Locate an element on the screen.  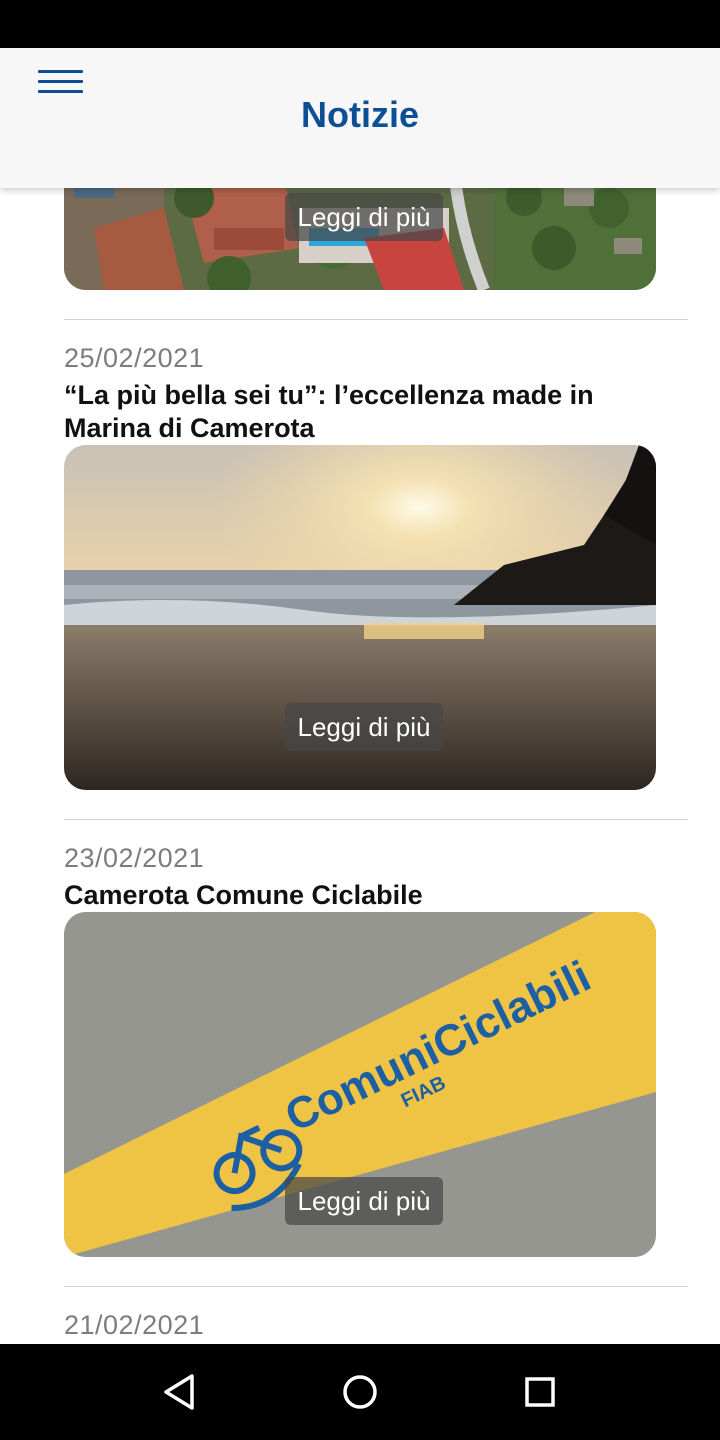
news-title: Camerota Comune Ciclabile is located at coordinates (364, 895).